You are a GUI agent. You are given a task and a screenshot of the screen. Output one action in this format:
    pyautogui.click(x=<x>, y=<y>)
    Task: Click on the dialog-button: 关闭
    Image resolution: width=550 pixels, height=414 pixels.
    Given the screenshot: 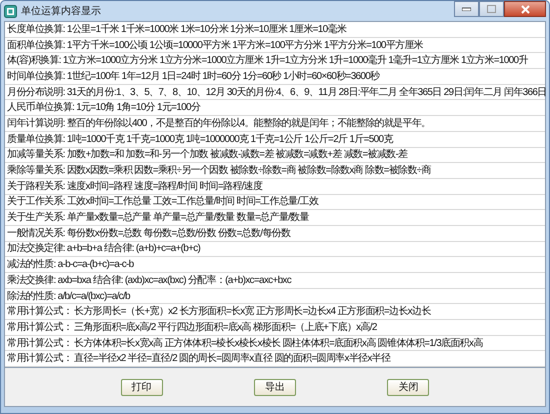 What is the action you would take?
    pyautogui.click(x=408, y=387)
    